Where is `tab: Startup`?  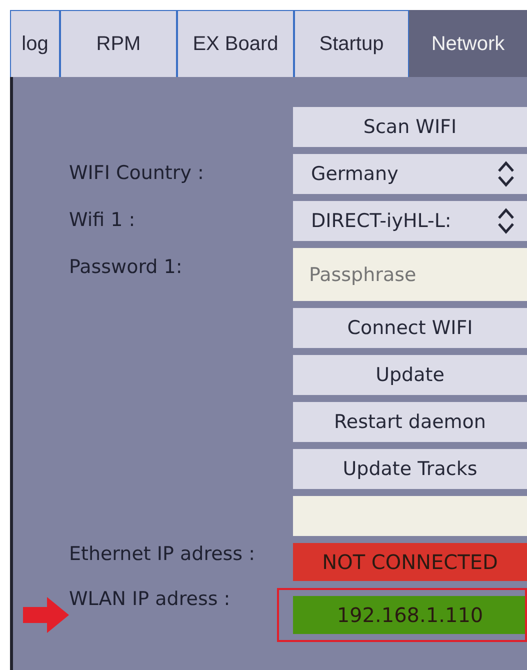
tab: Startup is located at coordinates (351, 43).